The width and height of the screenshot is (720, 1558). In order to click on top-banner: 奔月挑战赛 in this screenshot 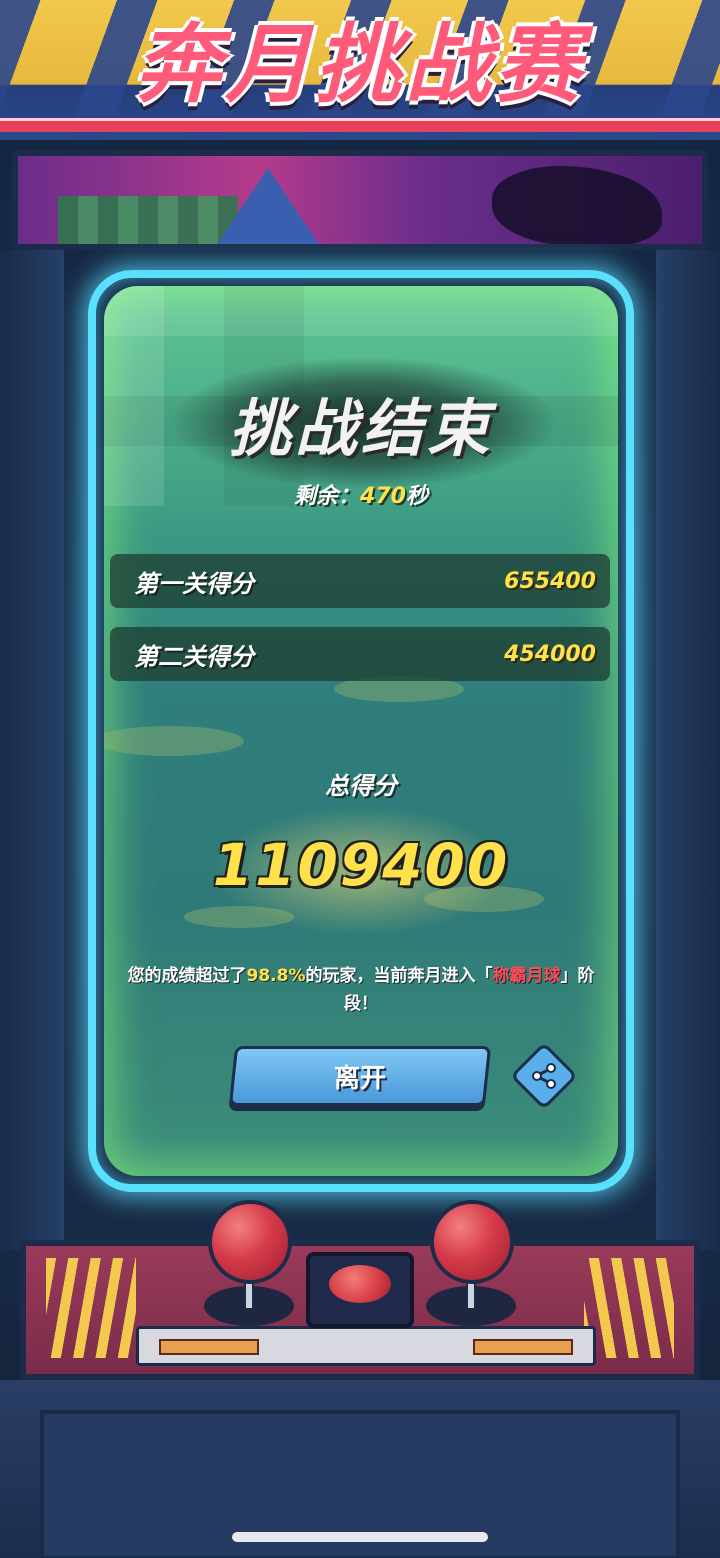, I will do `click(360, 70)`.